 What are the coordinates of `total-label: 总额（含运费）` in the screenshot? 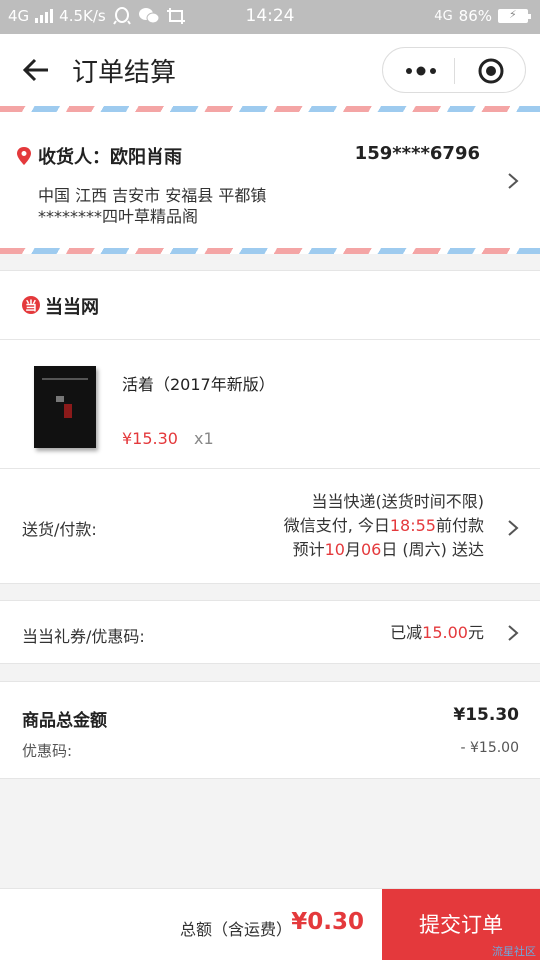 It's located at (235, 929).